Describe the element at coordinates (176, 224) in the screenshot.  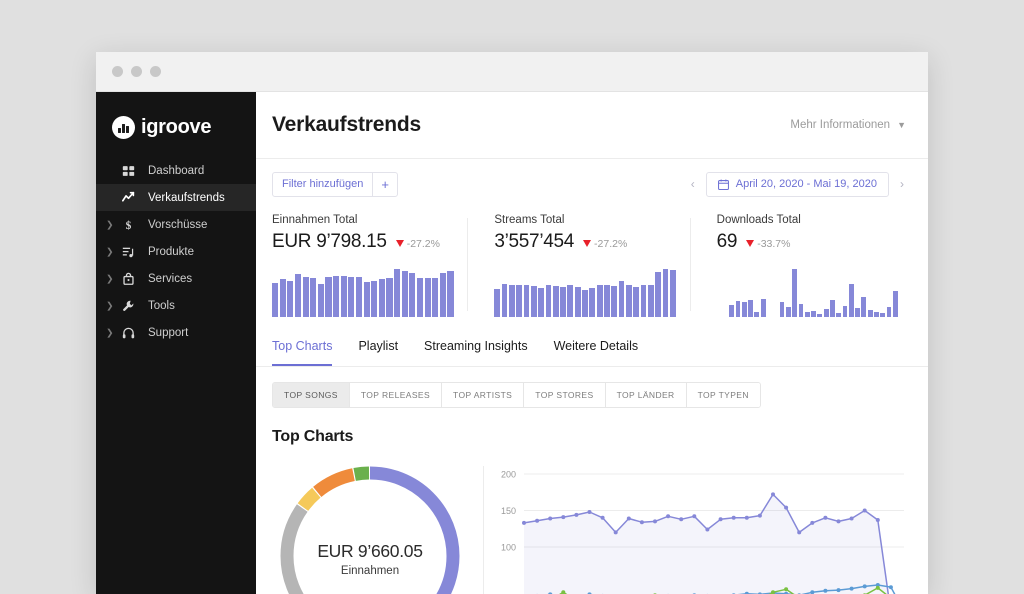
I see `sidebar-item-vorsch-sse: ❯ $ Vorschüsse` at that location.